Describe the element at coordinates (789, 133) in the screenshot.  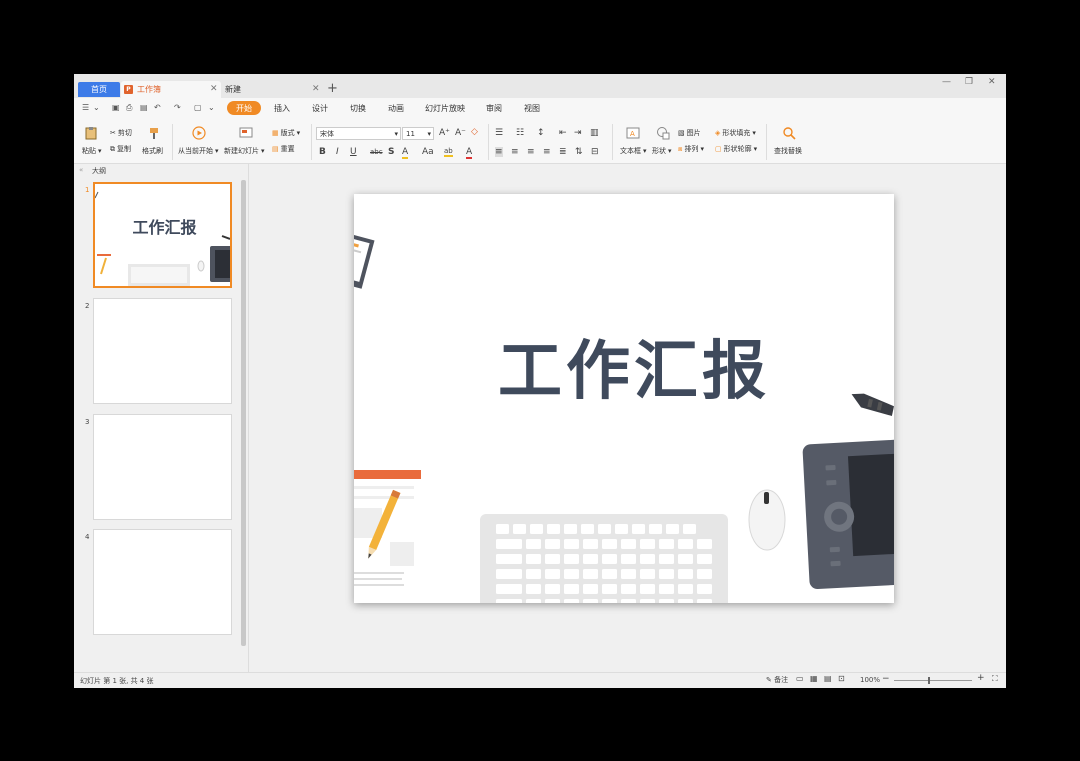
I see `search-icon` at that location.